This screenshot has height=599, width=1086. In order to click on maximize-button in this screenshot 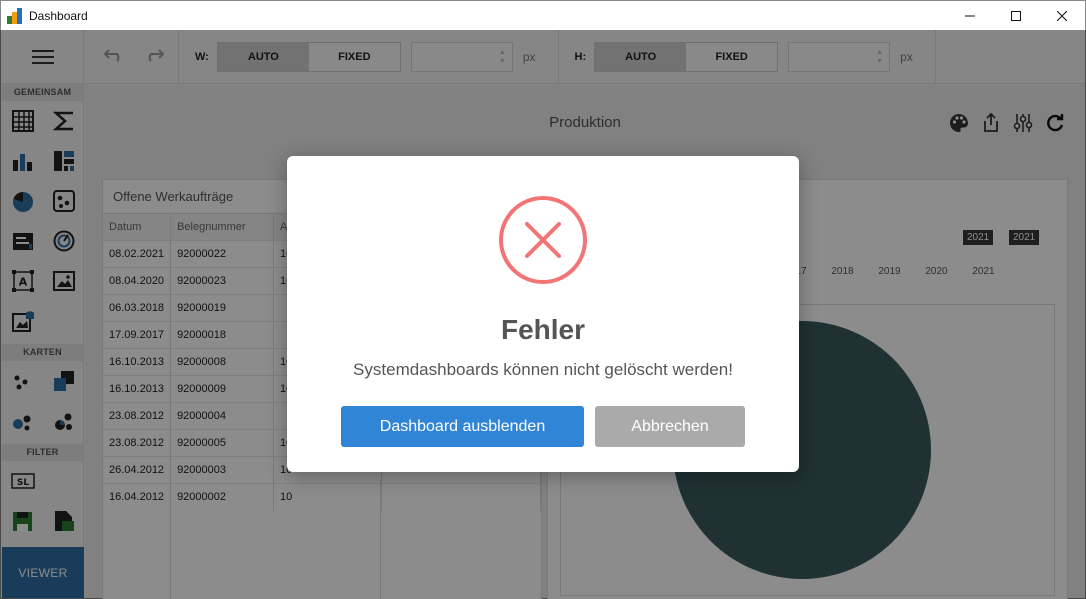, I will do `click(1016, 16)`.